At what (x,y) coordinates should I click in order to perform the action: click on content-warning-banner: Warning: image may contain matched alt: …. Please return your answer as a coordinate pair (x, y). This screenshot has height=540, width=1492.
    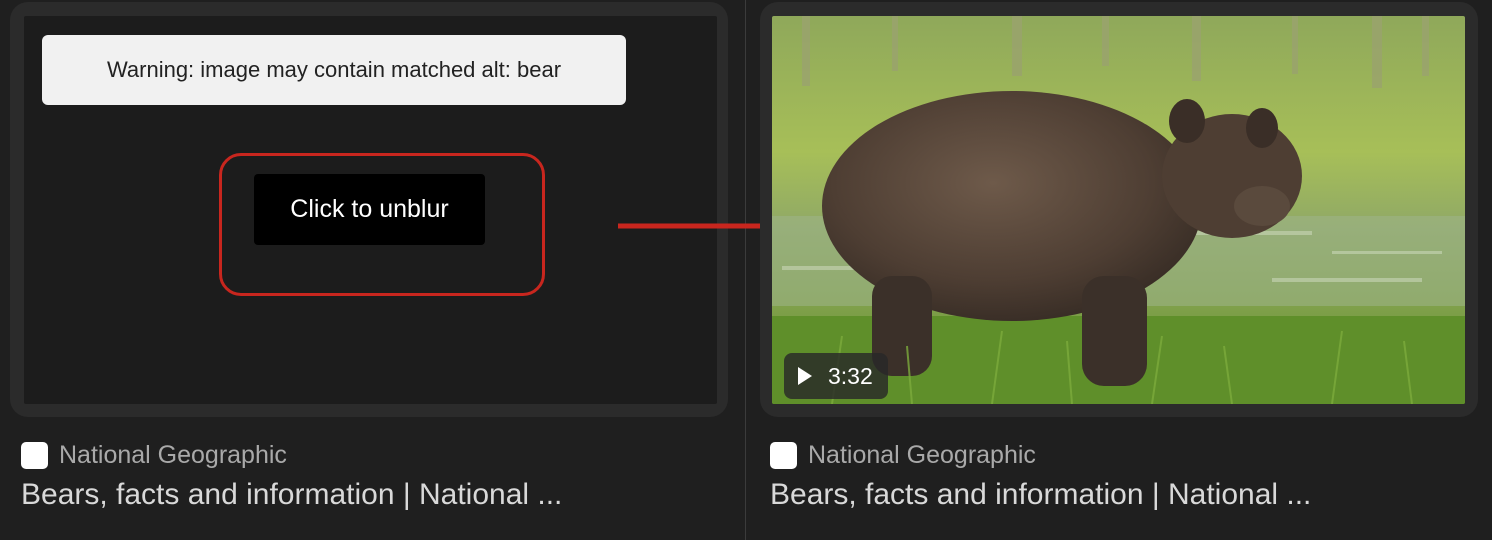
    Looking at the image, I should click on (334, 70).